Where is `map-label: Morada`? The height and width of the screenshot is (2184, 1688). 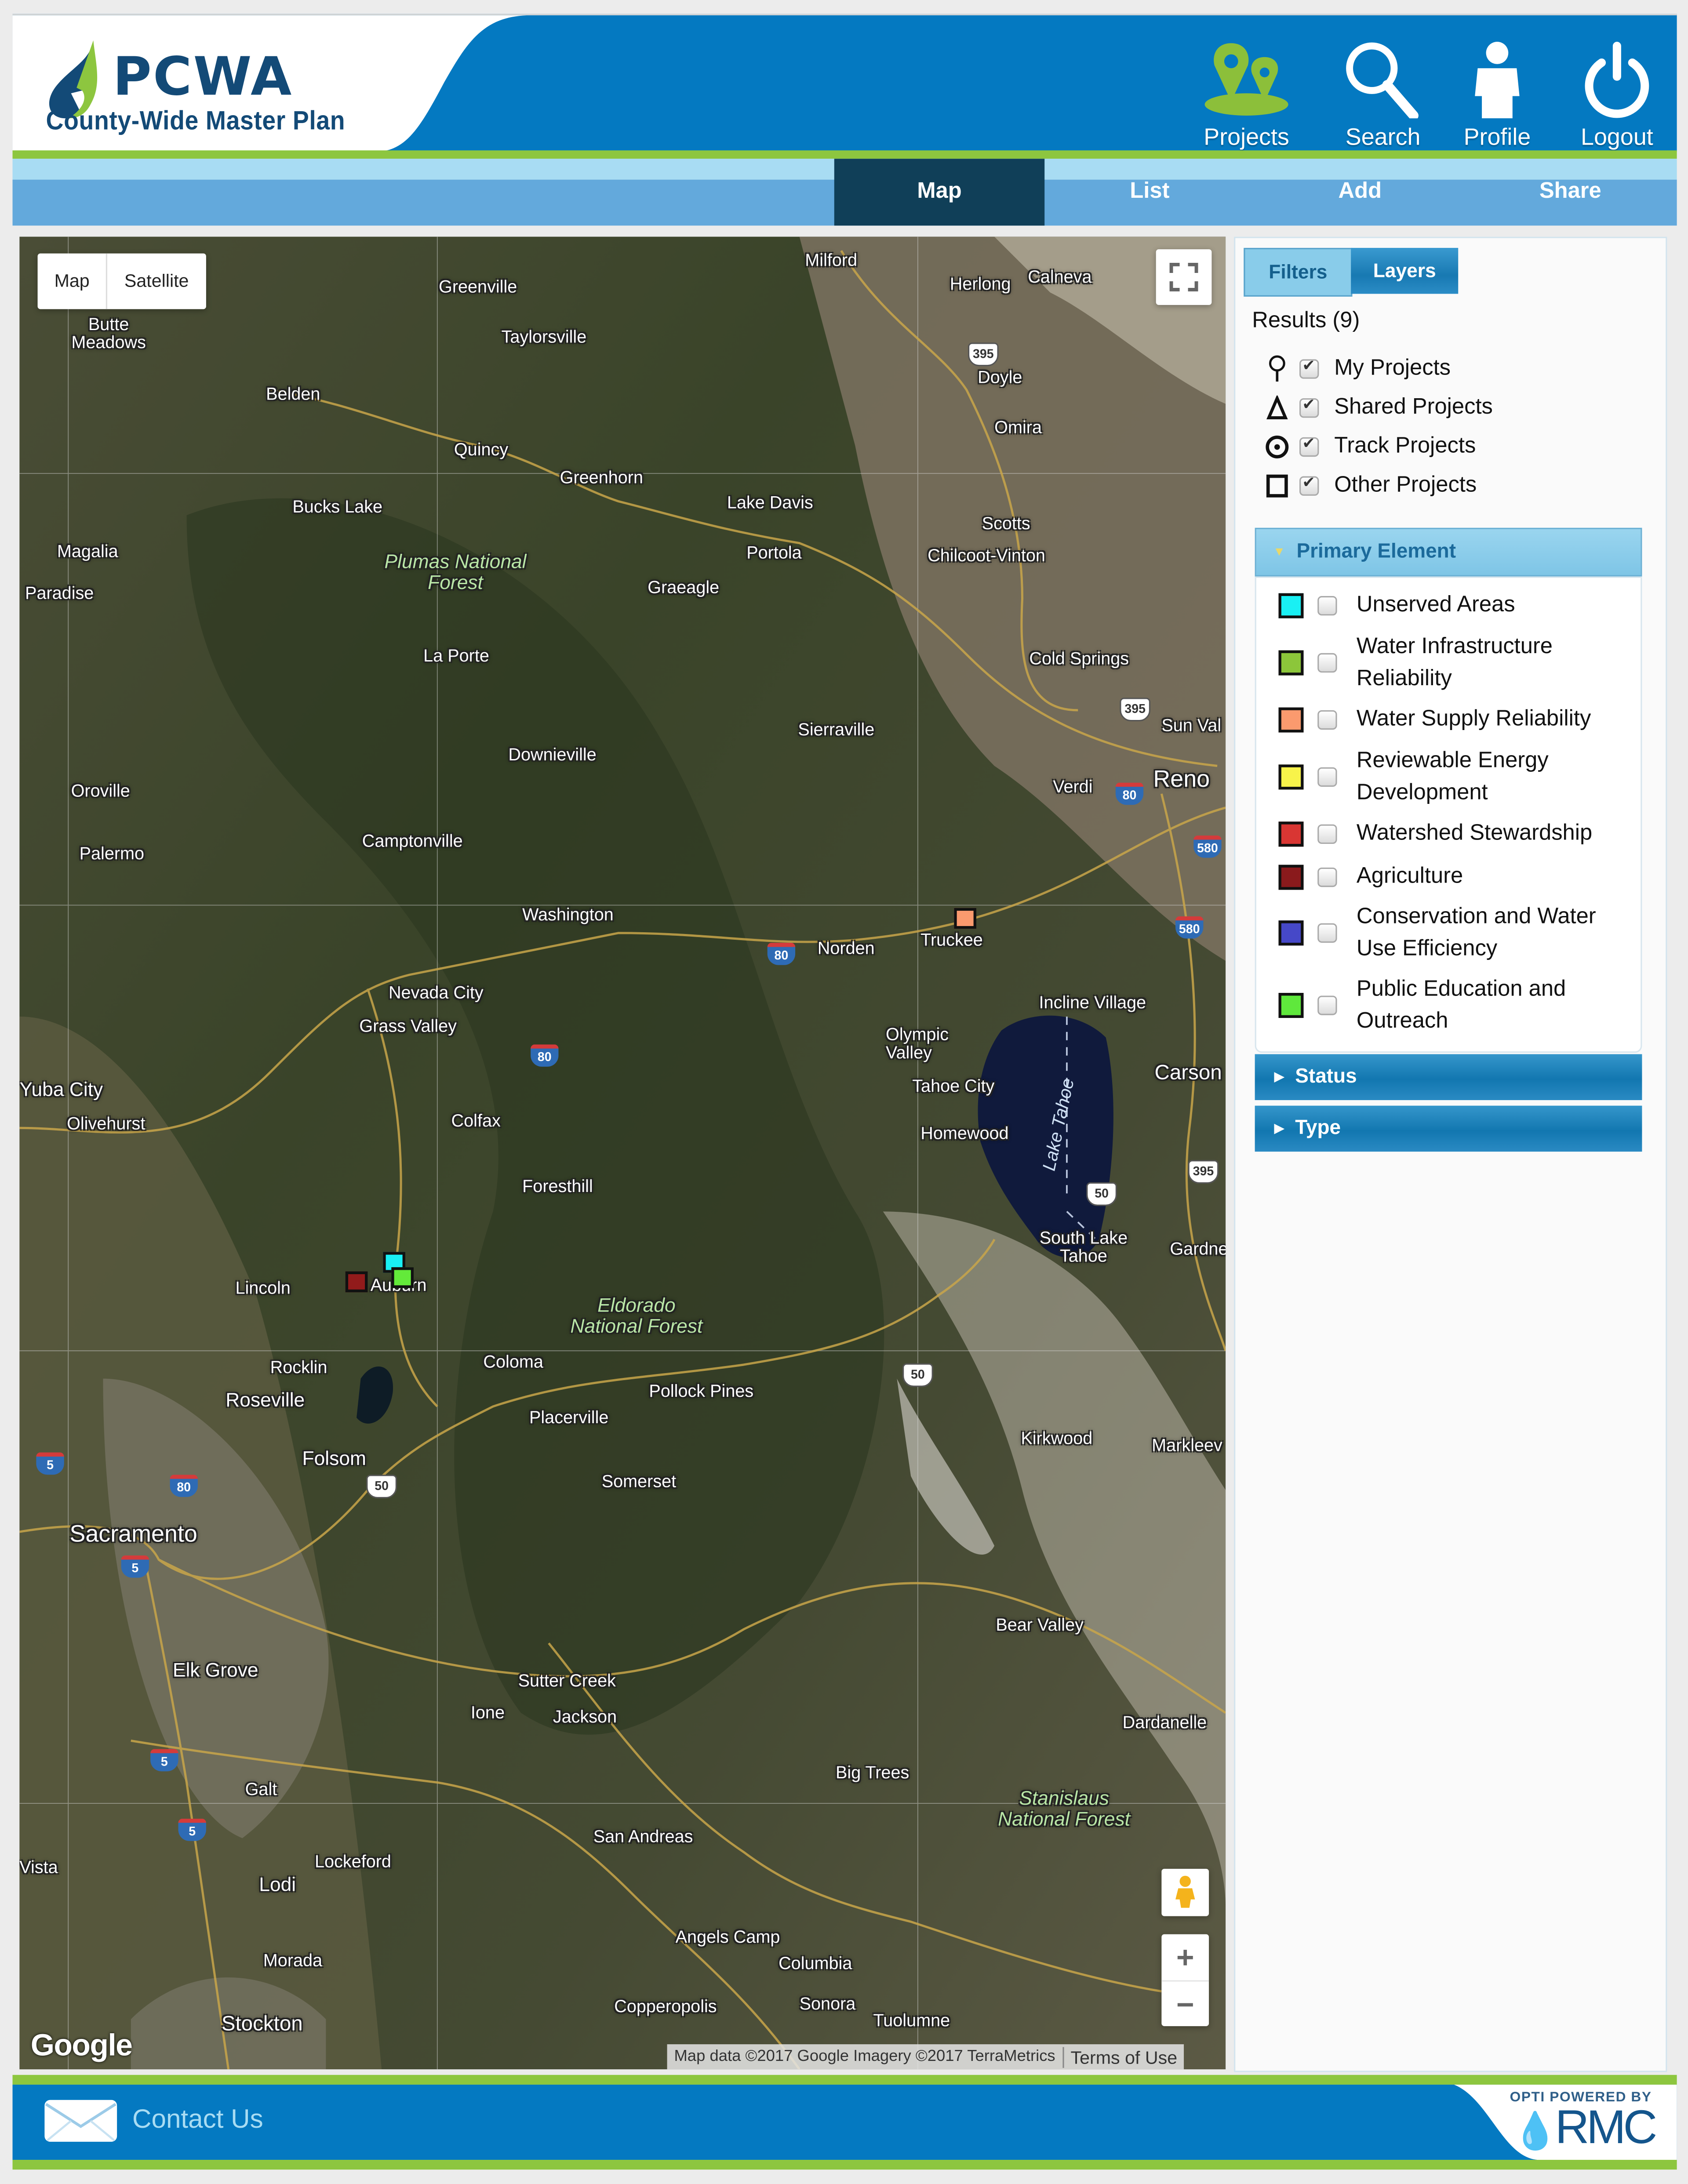
map-label: Morada is located at coordinates (293, 1961).